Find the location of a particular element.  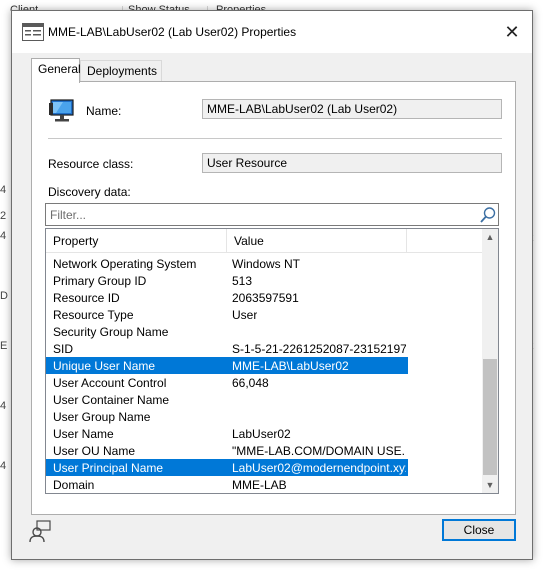

row-value: 66,048 is located at coordinates (250, 383).